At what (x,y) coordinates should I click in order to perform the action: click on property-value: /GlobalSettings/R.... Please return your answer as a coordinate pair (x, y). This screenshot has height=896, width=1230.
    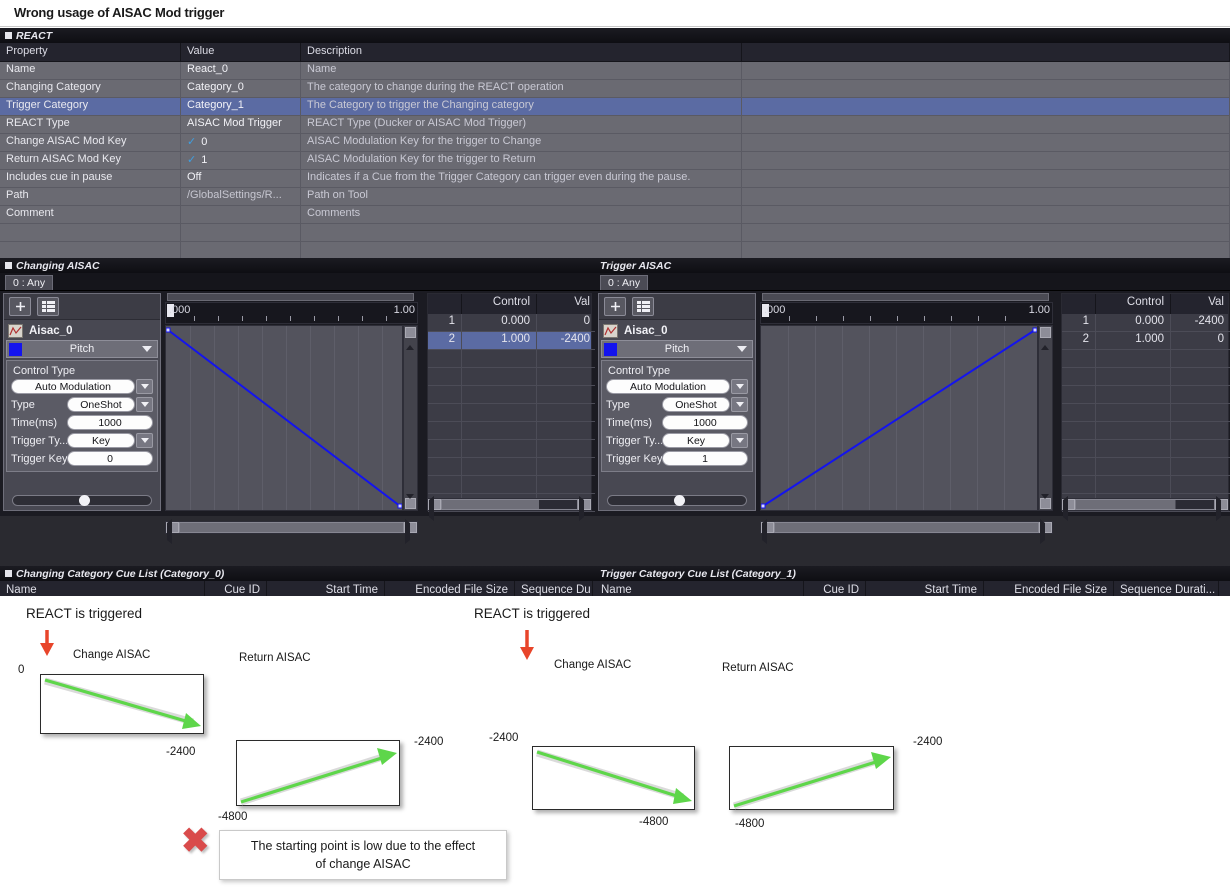
    Looking at the image, I should click on (241, 196).